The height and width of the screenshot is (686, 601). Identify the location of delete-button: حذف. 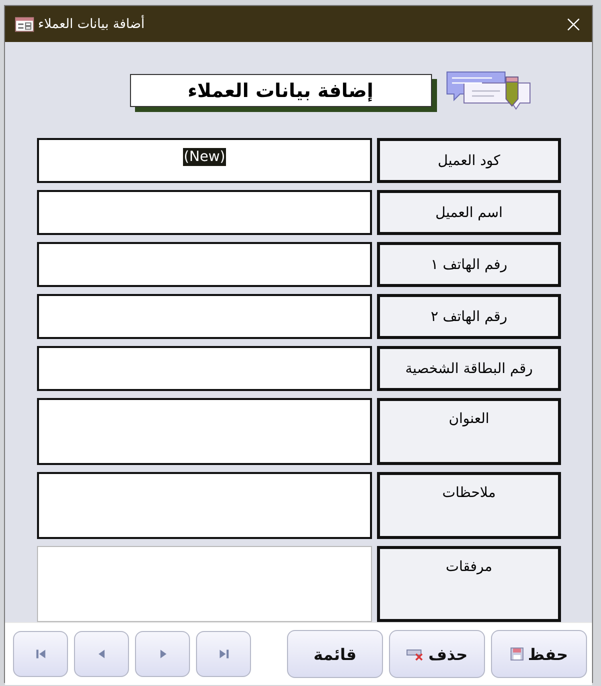
(437, 654).